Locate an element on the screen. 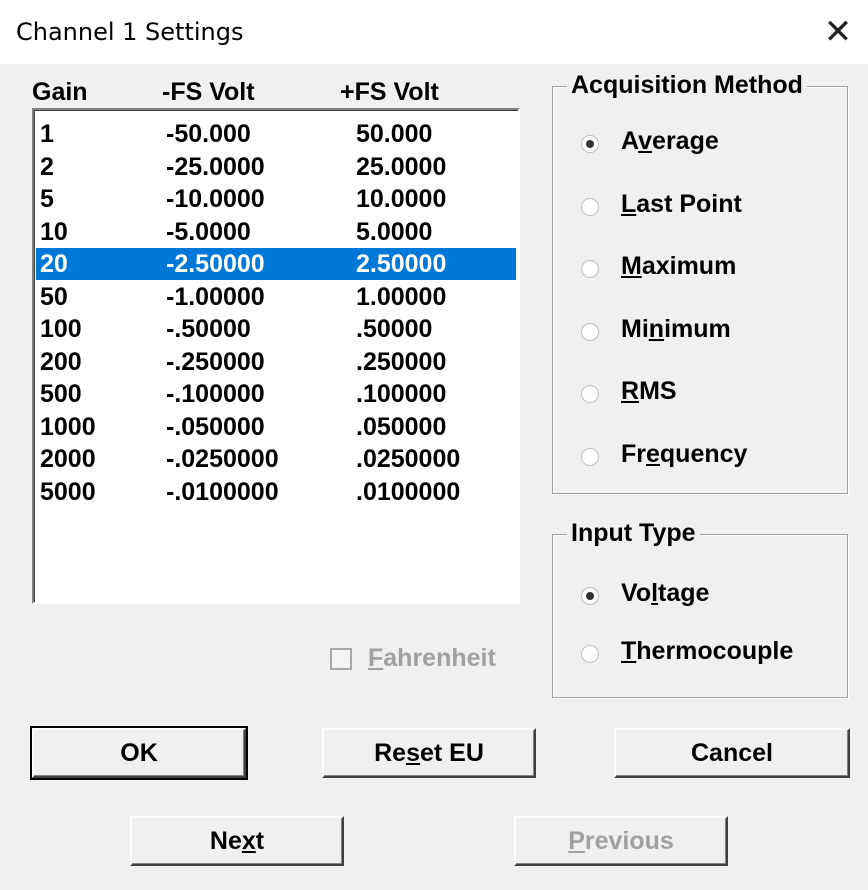 This screenshot has width=868, height=890. table-row: 500 -.100000 .100000 is located at coordinates (276, 394).